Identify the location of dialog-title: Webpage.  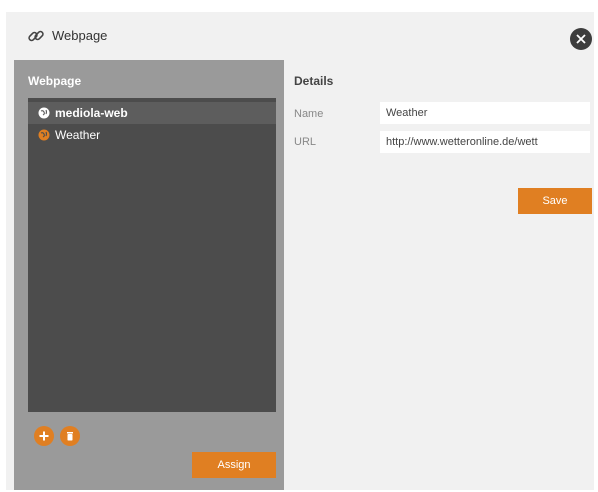
(80, 35).